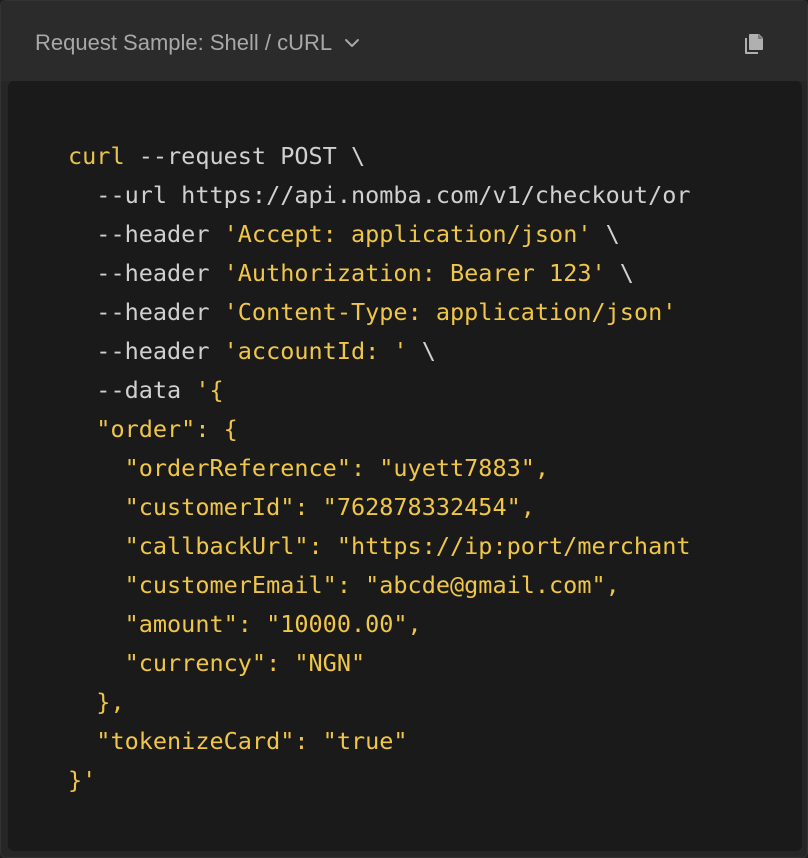  Describe the element at coordinates (414, 273) in the screenshot. I see `code-token: 'Authorization: Bearer 123'` at that location.